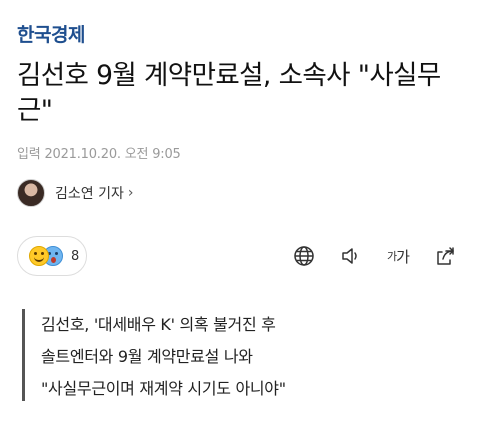 The width and height of the screenshot is (480, 422). I want to click on share-button, so click(445, 256).